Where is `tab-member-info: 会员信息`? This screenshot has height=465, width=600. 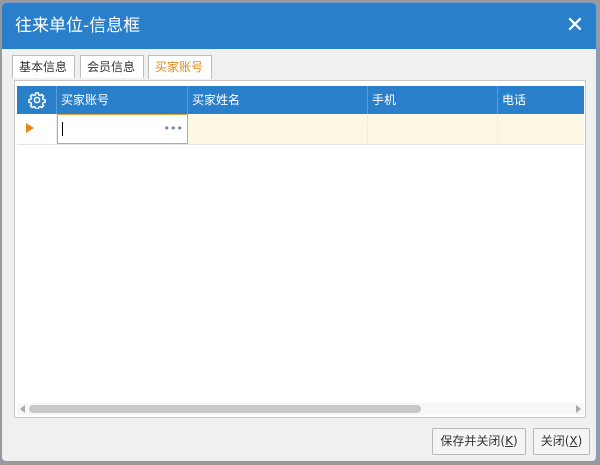
tab-member-info: 会员信息 is located at coordinates (112, 66).